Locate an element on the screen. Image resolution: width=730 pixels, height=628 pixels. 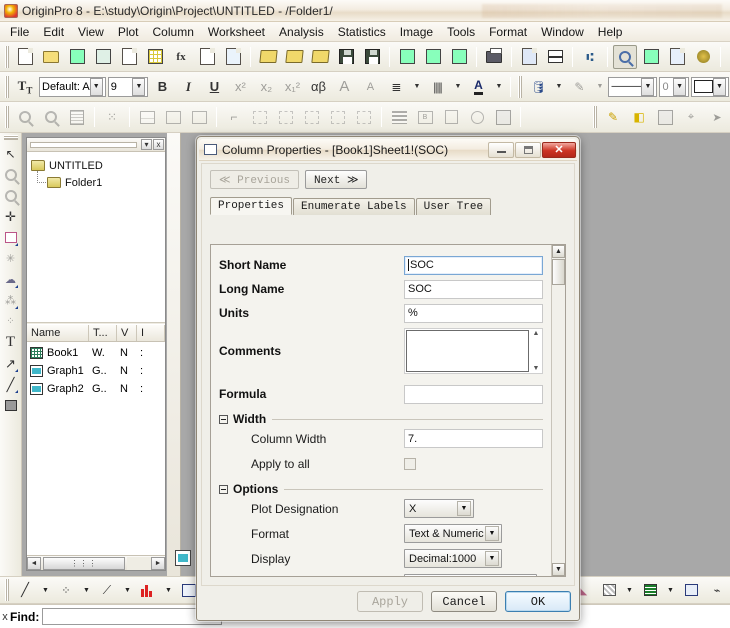
import-single-ascii-button is located at coordinates (433, 57).